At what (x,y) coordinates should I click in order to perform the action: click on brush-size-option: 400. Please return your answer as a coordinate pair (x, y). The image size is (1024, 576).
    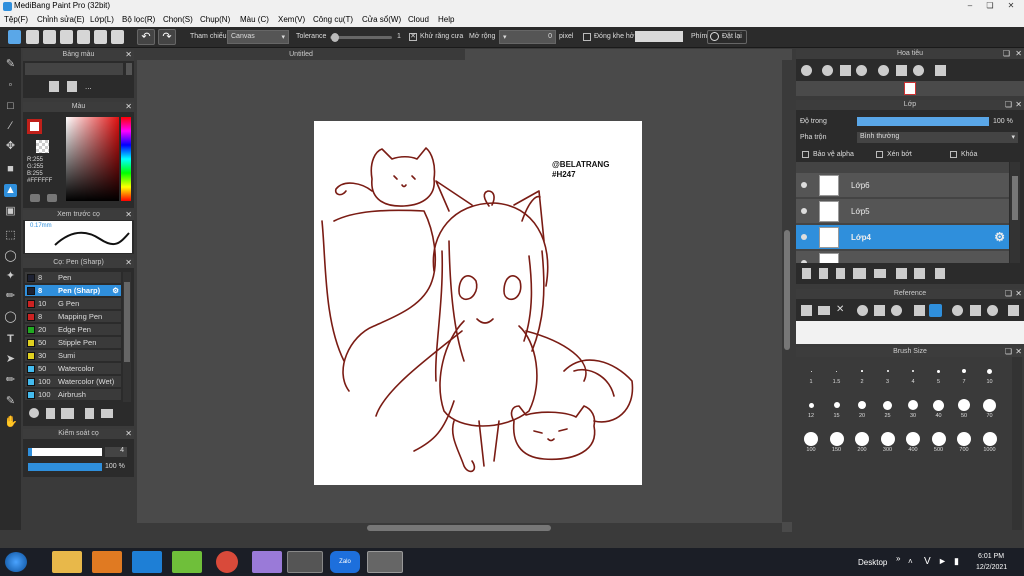
    Looking at the image, I should click on (913, 442).